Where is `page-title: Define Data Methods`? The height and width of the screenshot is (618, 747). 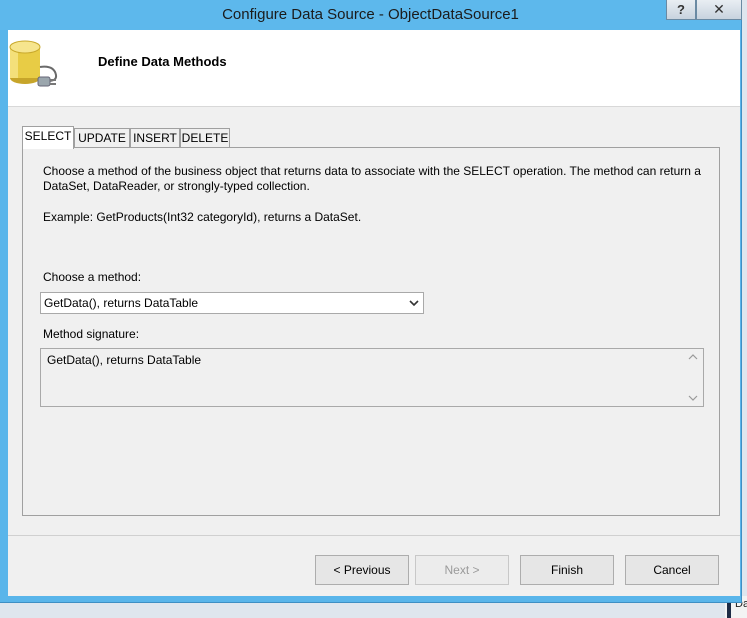
page-title: Define Data Methods is located at coordinates (162, 61).